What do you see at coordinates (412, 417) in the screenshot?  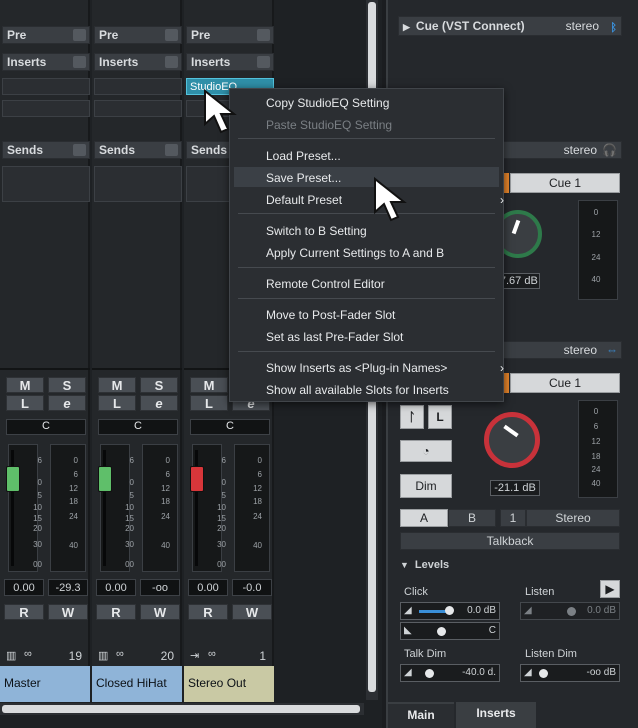 I see `mono-toggle-button: ᛚ` at bounding box center [412, 417].